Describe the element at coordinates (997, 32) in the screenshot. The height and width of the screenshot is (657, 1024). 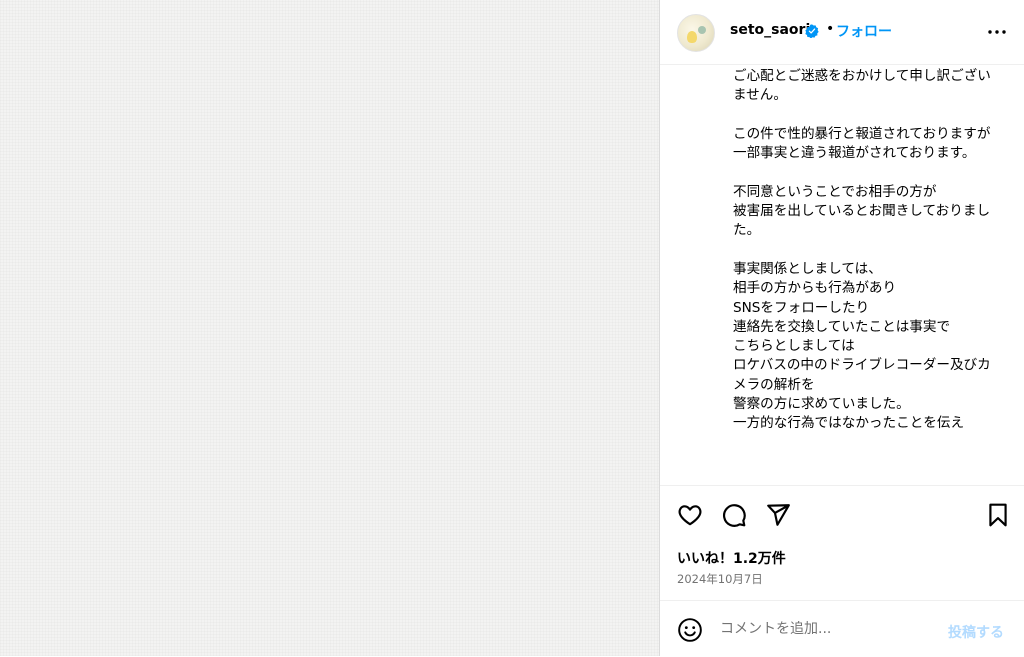
I see `more-horizontal-icon` at that location.